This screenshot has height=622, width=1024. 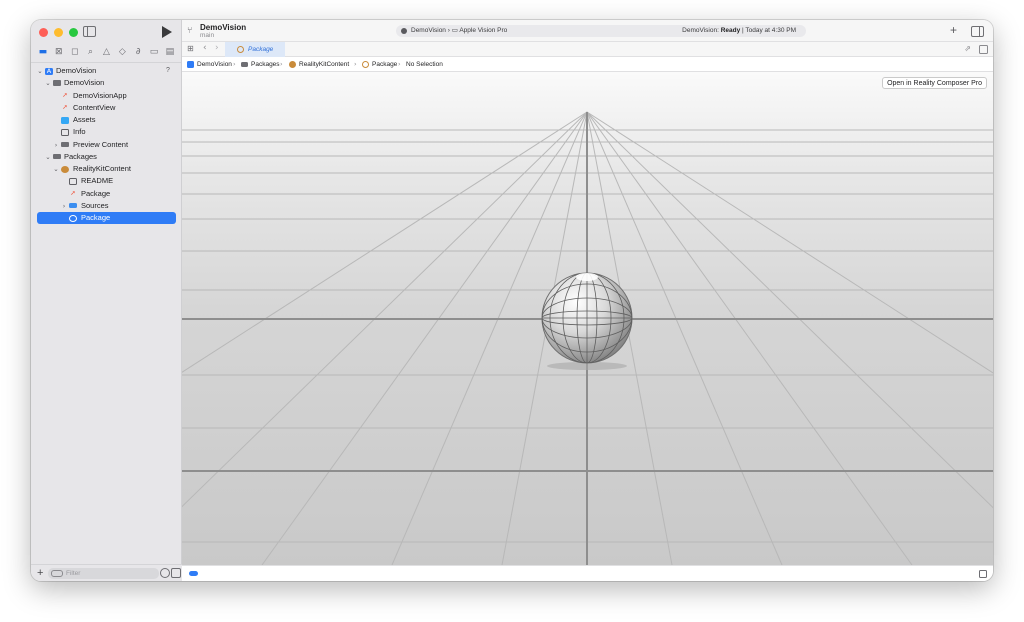 What do you see at coordinates (165, 573) in the screenshot?
I see `recent-files-icon` at bounding box center [165, 573].